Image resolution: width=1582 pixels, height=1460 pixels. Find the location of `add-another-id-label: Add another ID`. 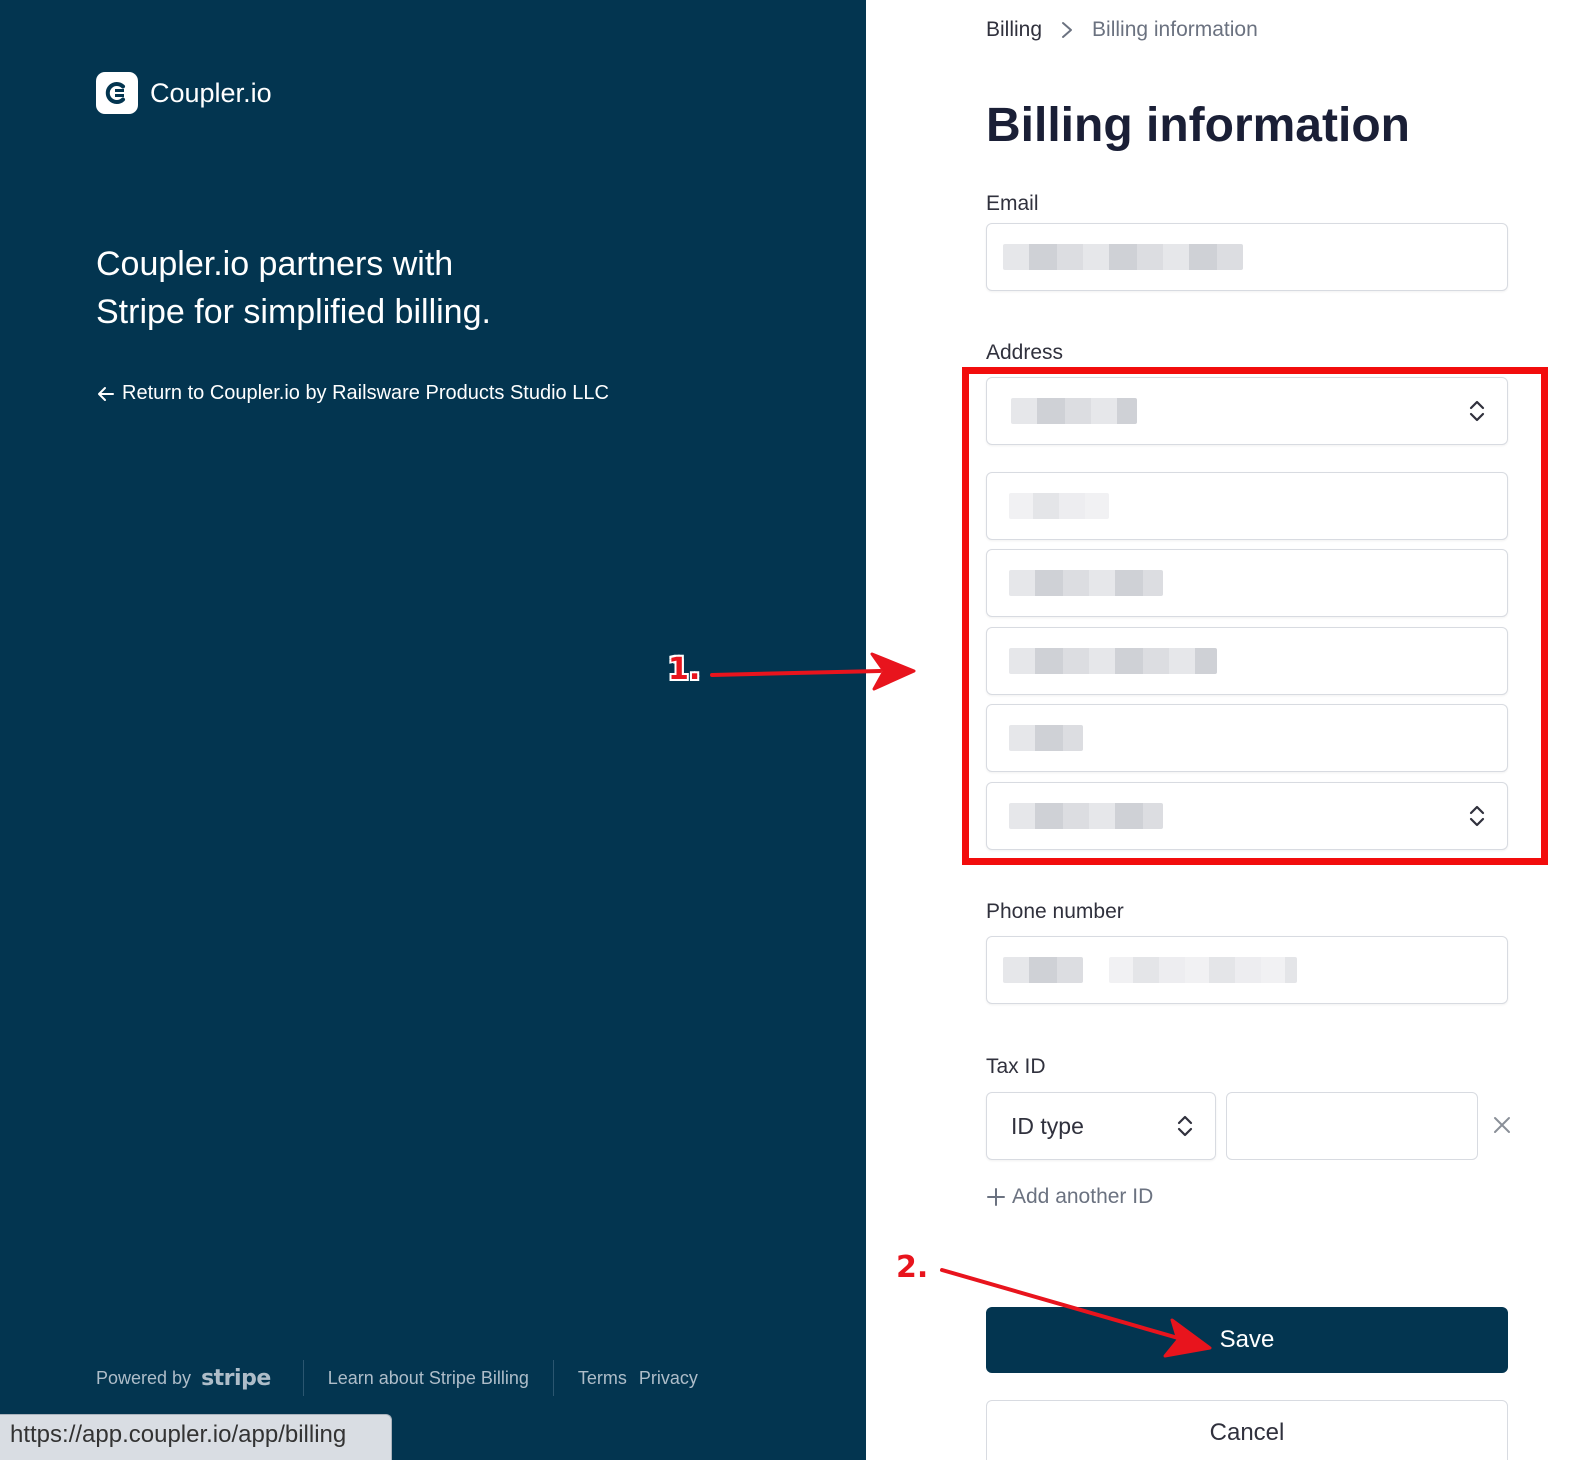

add-another-id-label: Add another ID is located at coordinates (1083, 1196).